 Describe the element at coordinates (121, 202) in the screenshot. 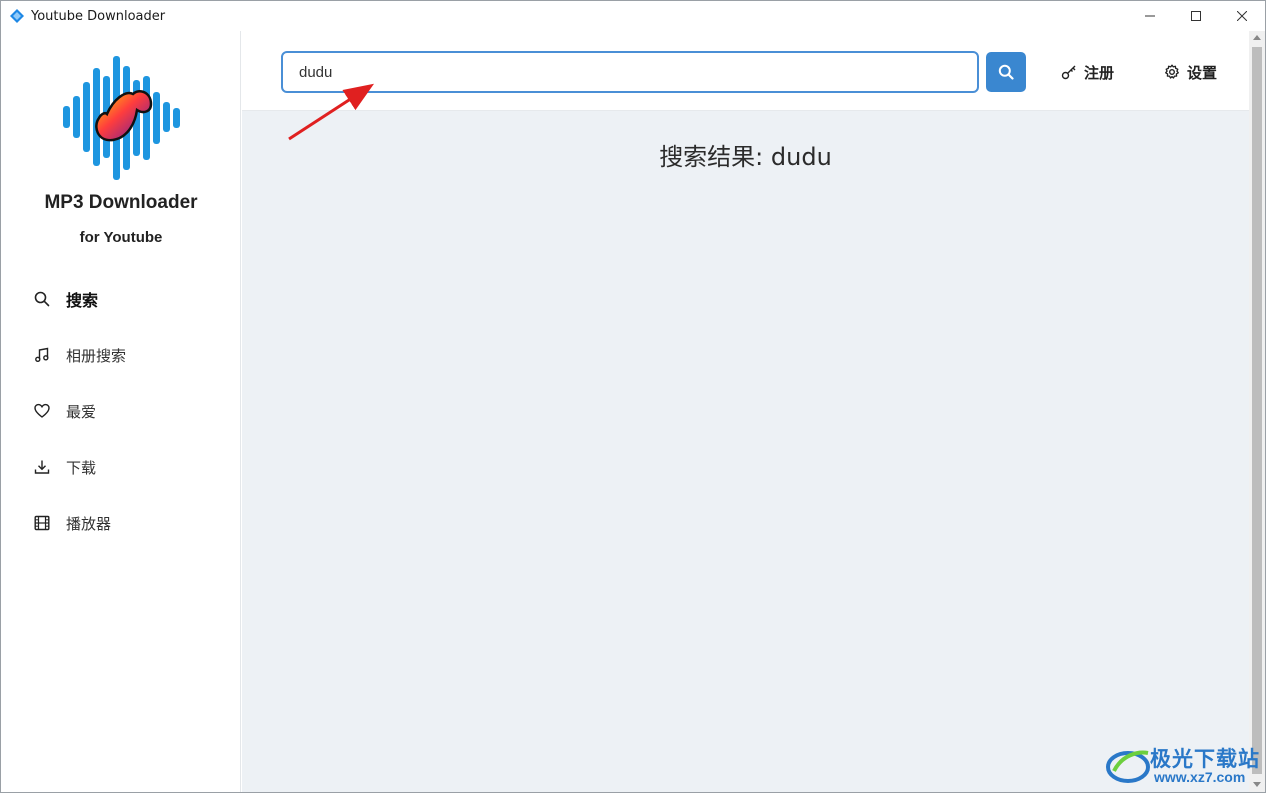

I see `brand-title: MP3 Downloader` at that location.